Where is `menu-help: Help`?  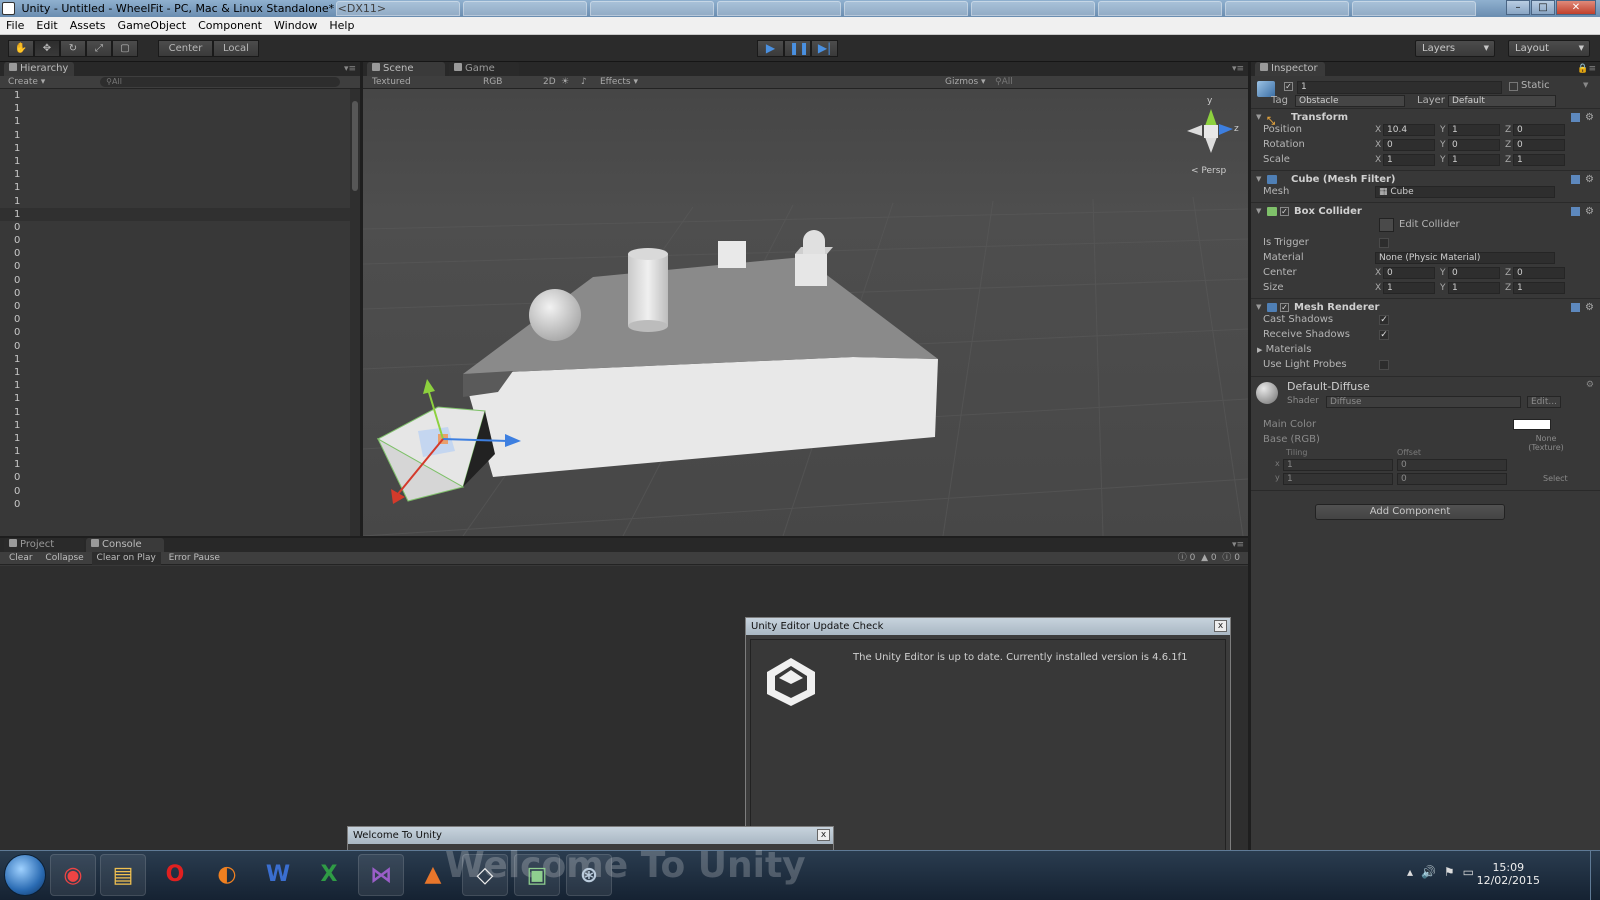
menu-help: Help is located at coordinates (341, 25).